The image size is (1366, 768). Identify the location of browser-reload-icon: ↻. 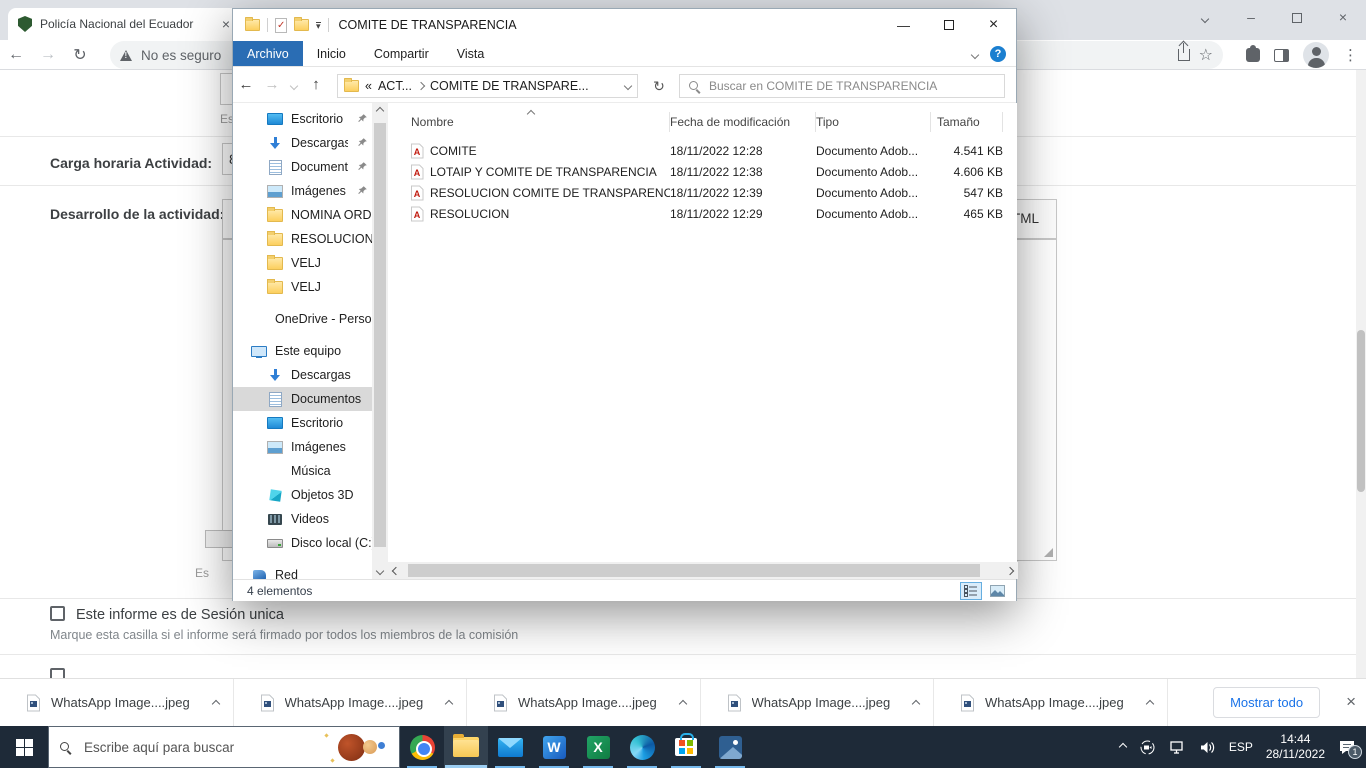
(80, 55).